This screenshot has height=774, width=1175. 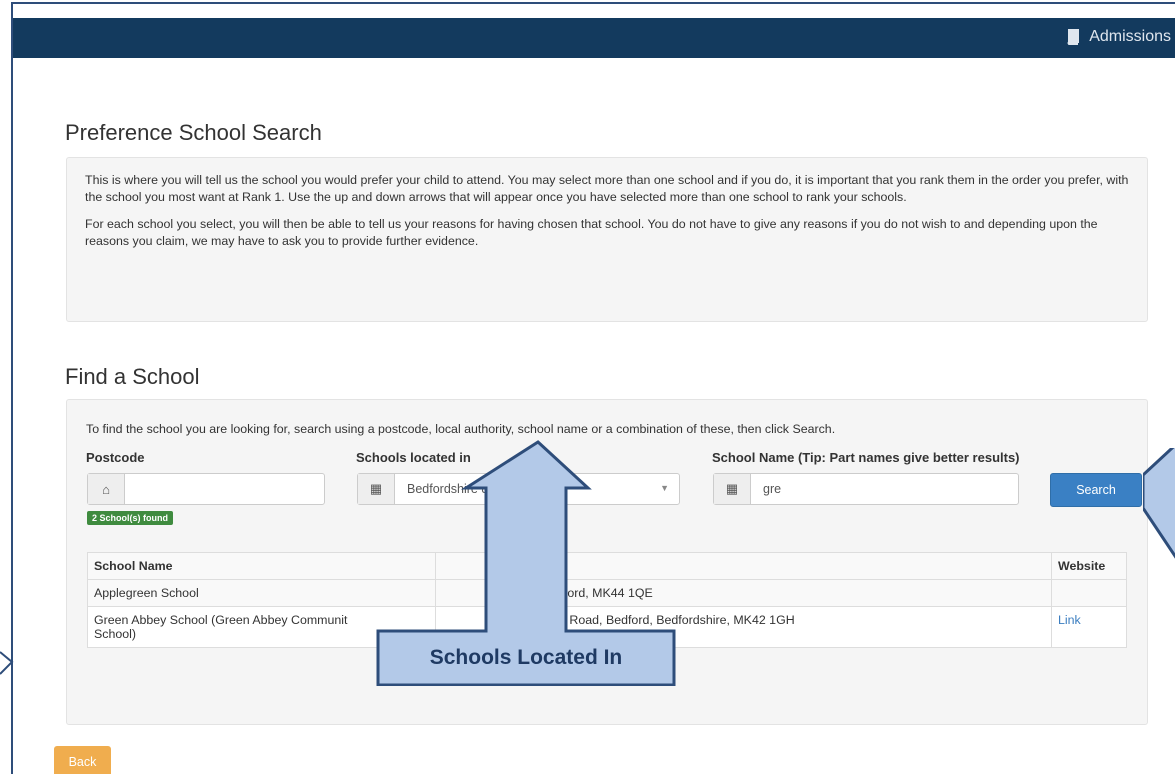 What do you see at coordinates (1130, 36) in the screenshot?
I see `admissions-label: Admissions` at bounding box center [1130, 36].